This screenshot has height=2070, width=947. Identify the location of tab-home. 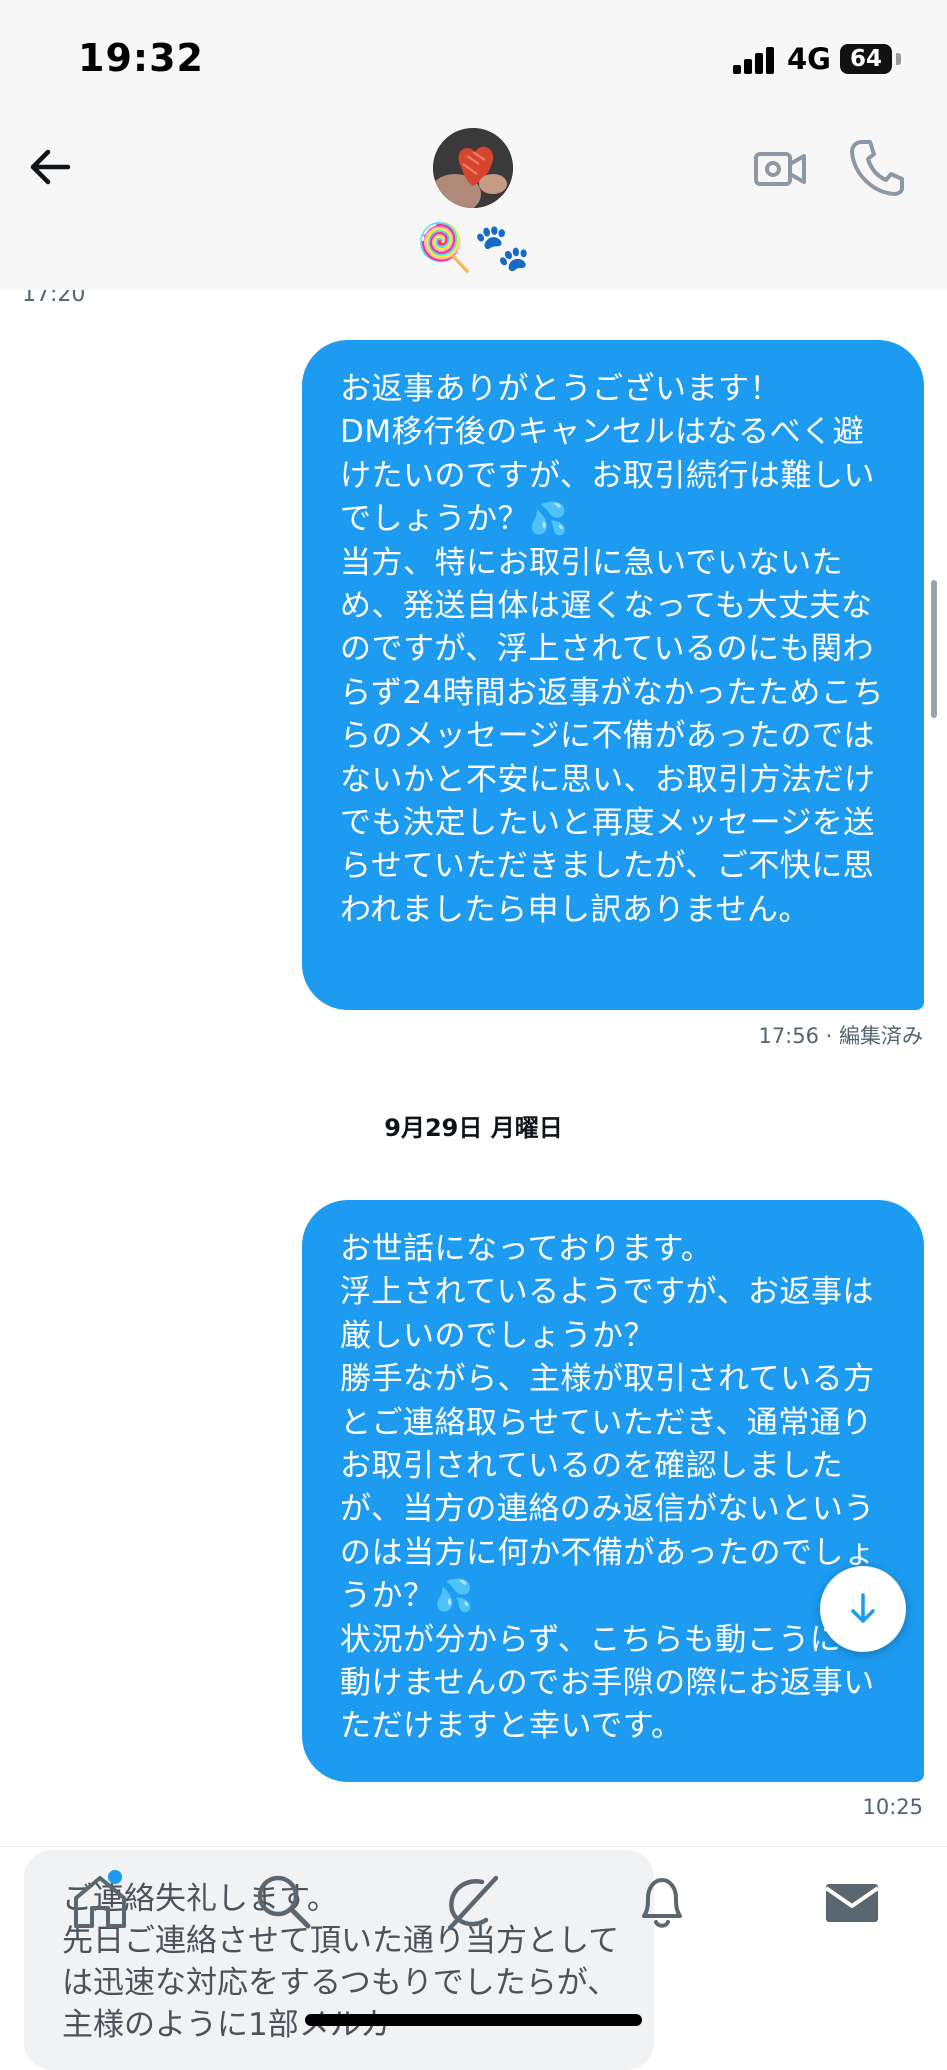
(100, 1902).